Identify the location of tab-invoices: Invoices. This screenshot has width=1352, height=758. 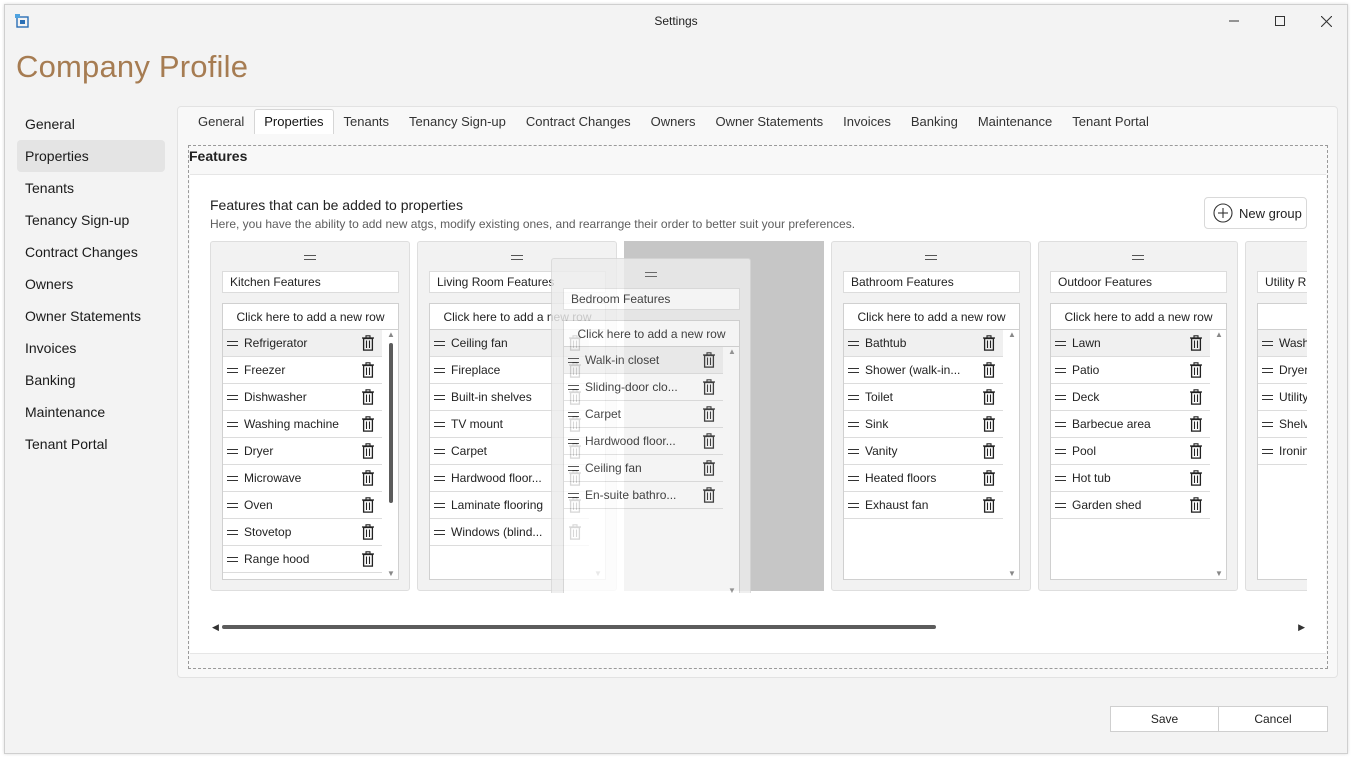
(867, 121).